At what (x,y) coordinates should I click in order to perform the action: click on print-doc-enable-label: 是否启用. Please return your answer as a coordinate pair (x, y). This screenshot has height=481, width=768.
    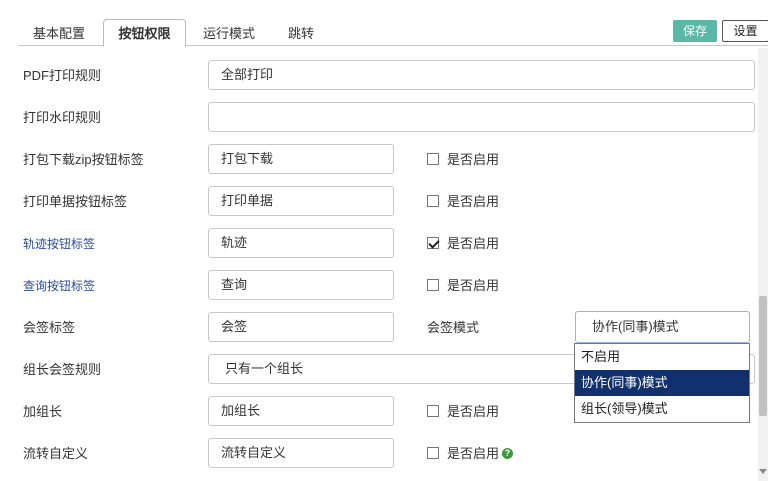
    Looking at the image, I should click on (473, 201).